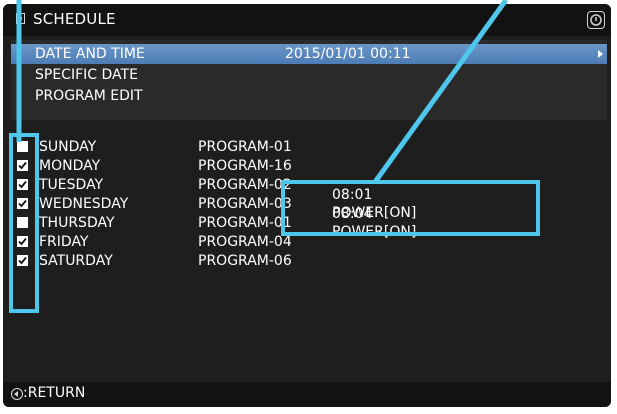  Describe the element at coordinates (245, 185) in the screenshot. I see `program-value: PROGRAM-02` at that location.